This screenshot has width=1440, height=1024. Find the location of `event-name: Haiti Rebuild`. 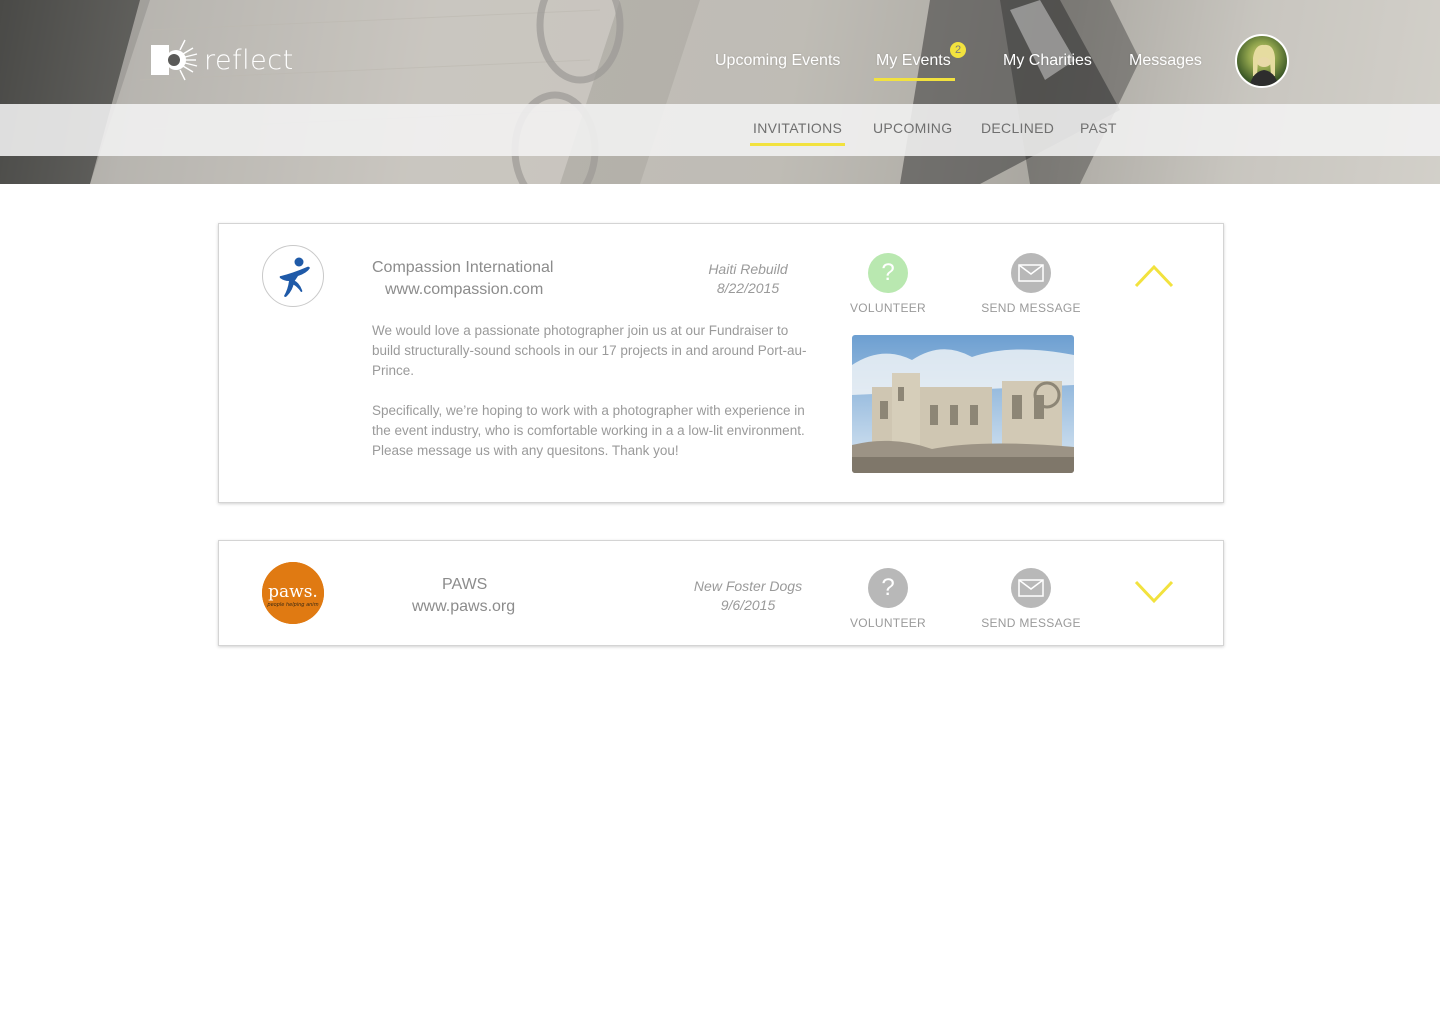

event-name: Haiti Rebuild is located at coordinates (748, 269).